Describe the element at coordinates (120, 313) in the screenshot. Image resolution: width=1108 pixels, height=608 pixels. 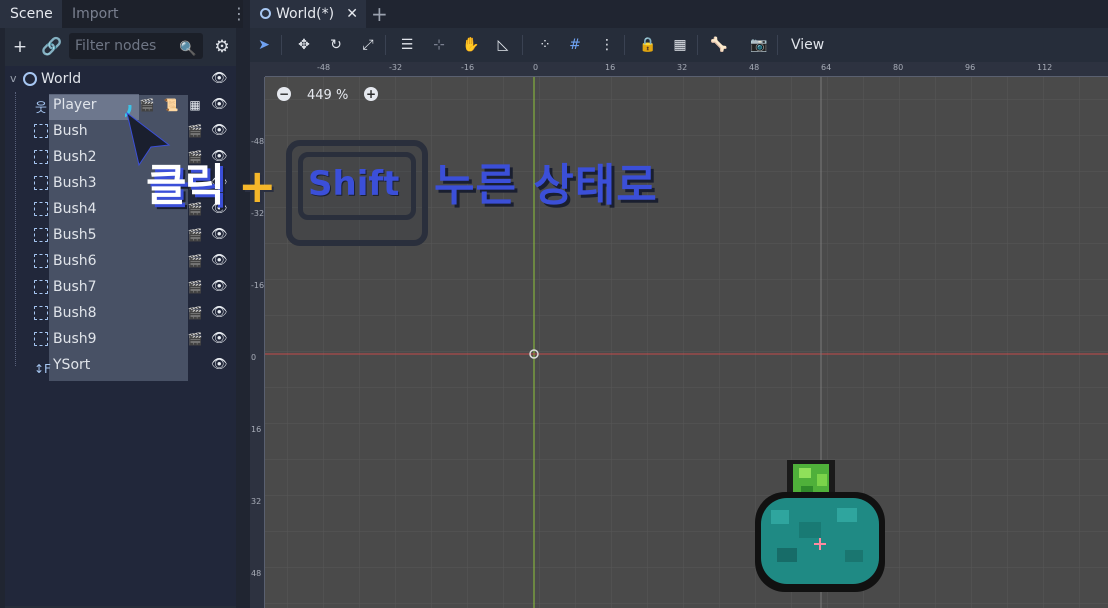
I see `tree-row-bush8: Bush8 🎬 👁` at that location.